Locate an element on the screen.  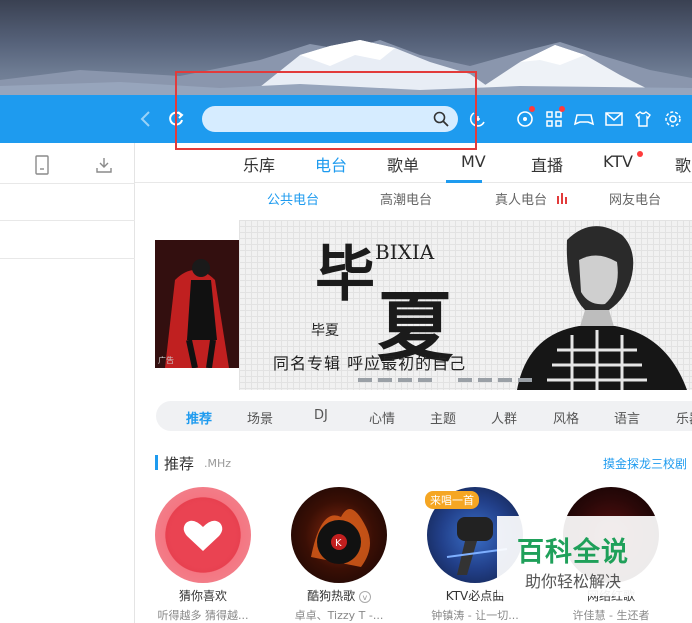
subtab-live-person-radio: 真人电台 is located at coordinates (521, 198).